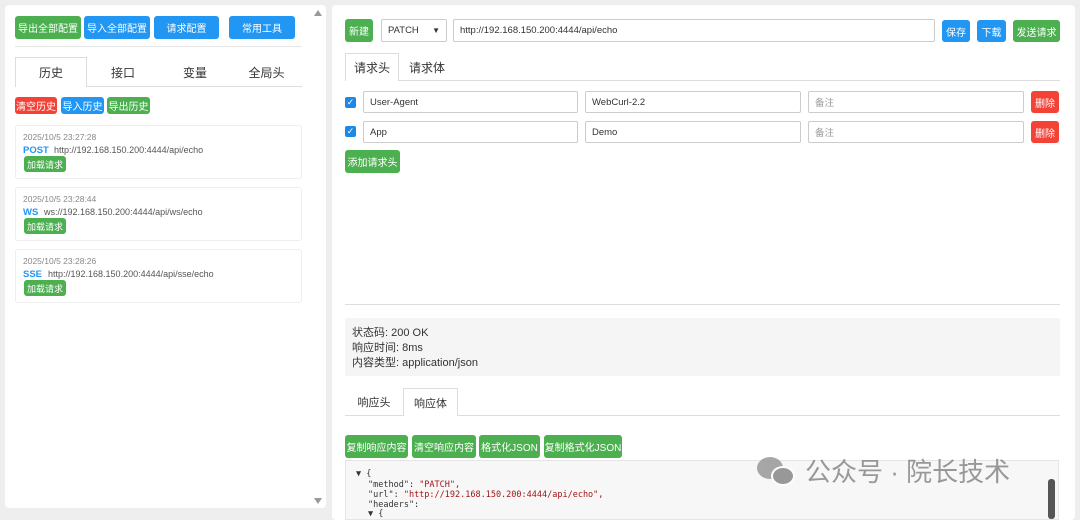  What do you see at coordinates (131, 274) in the screenshot?
I see `history-url: http://192.168.150.200:4444/api/sse/echo` at bounding box center [131, 274].